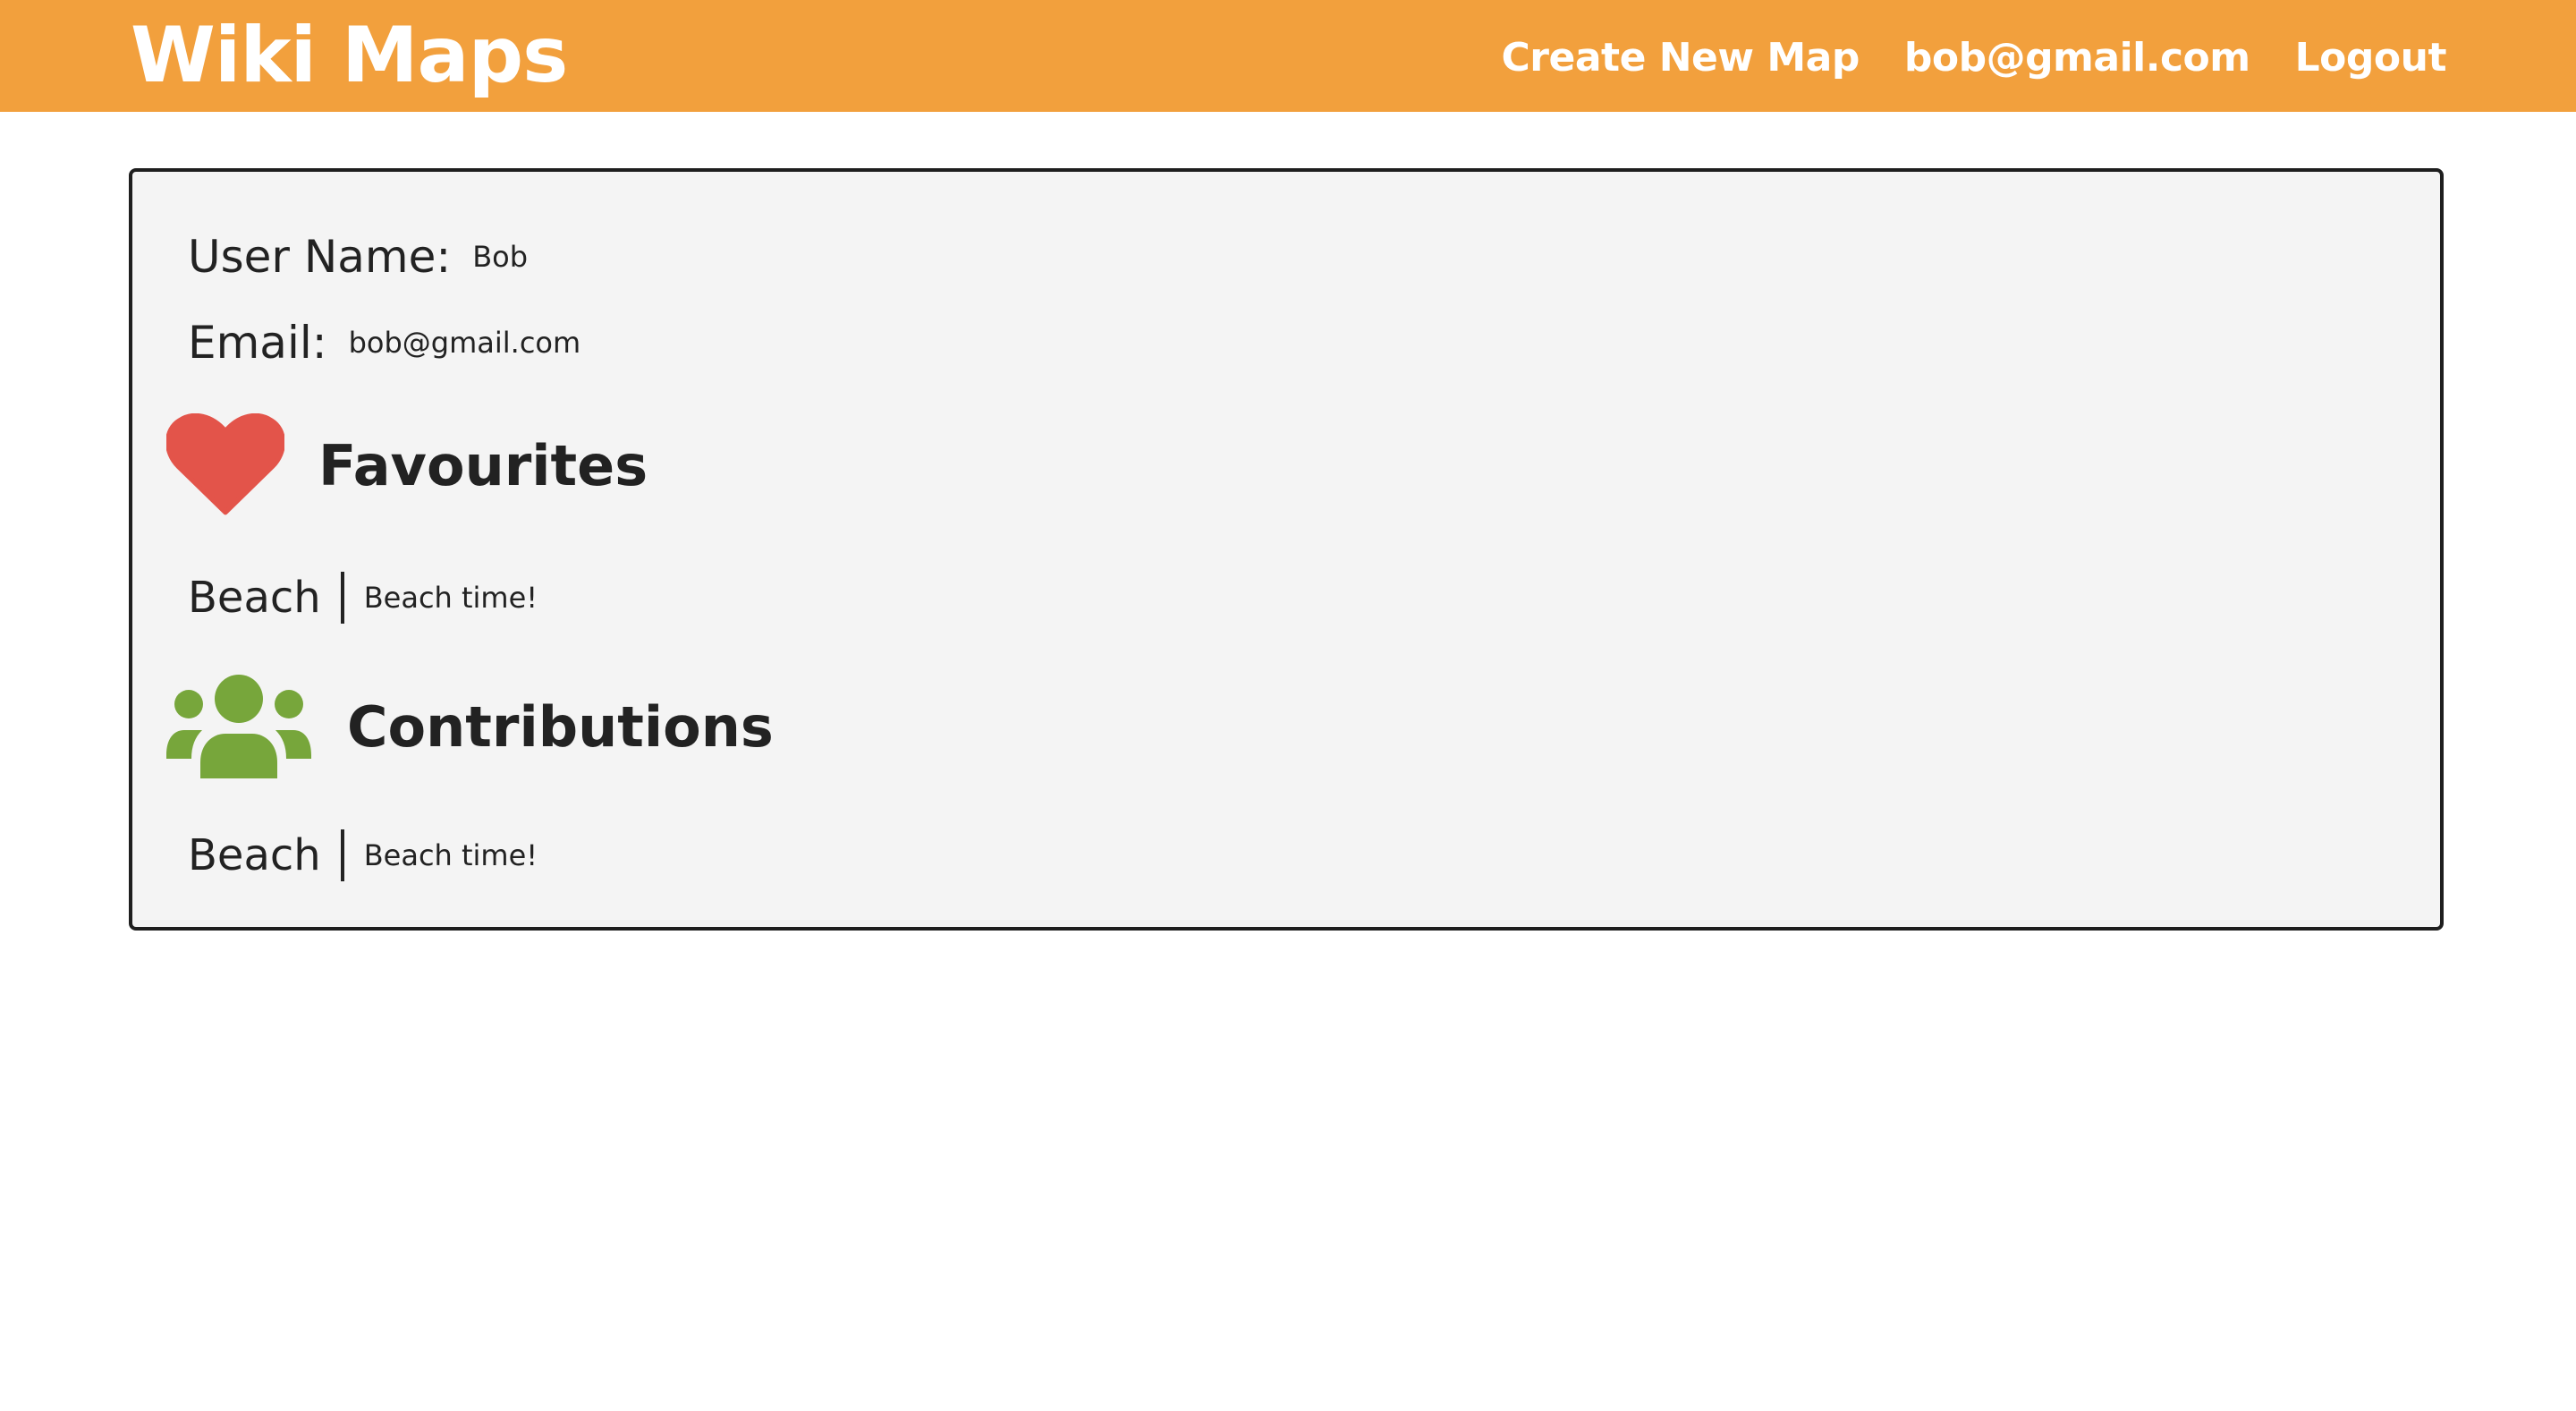 This screenshot has width=2576, height=1411. Describe the element at coordinates (2371, 58) in the screenshot. I see `logout-link: Logout` at that location.